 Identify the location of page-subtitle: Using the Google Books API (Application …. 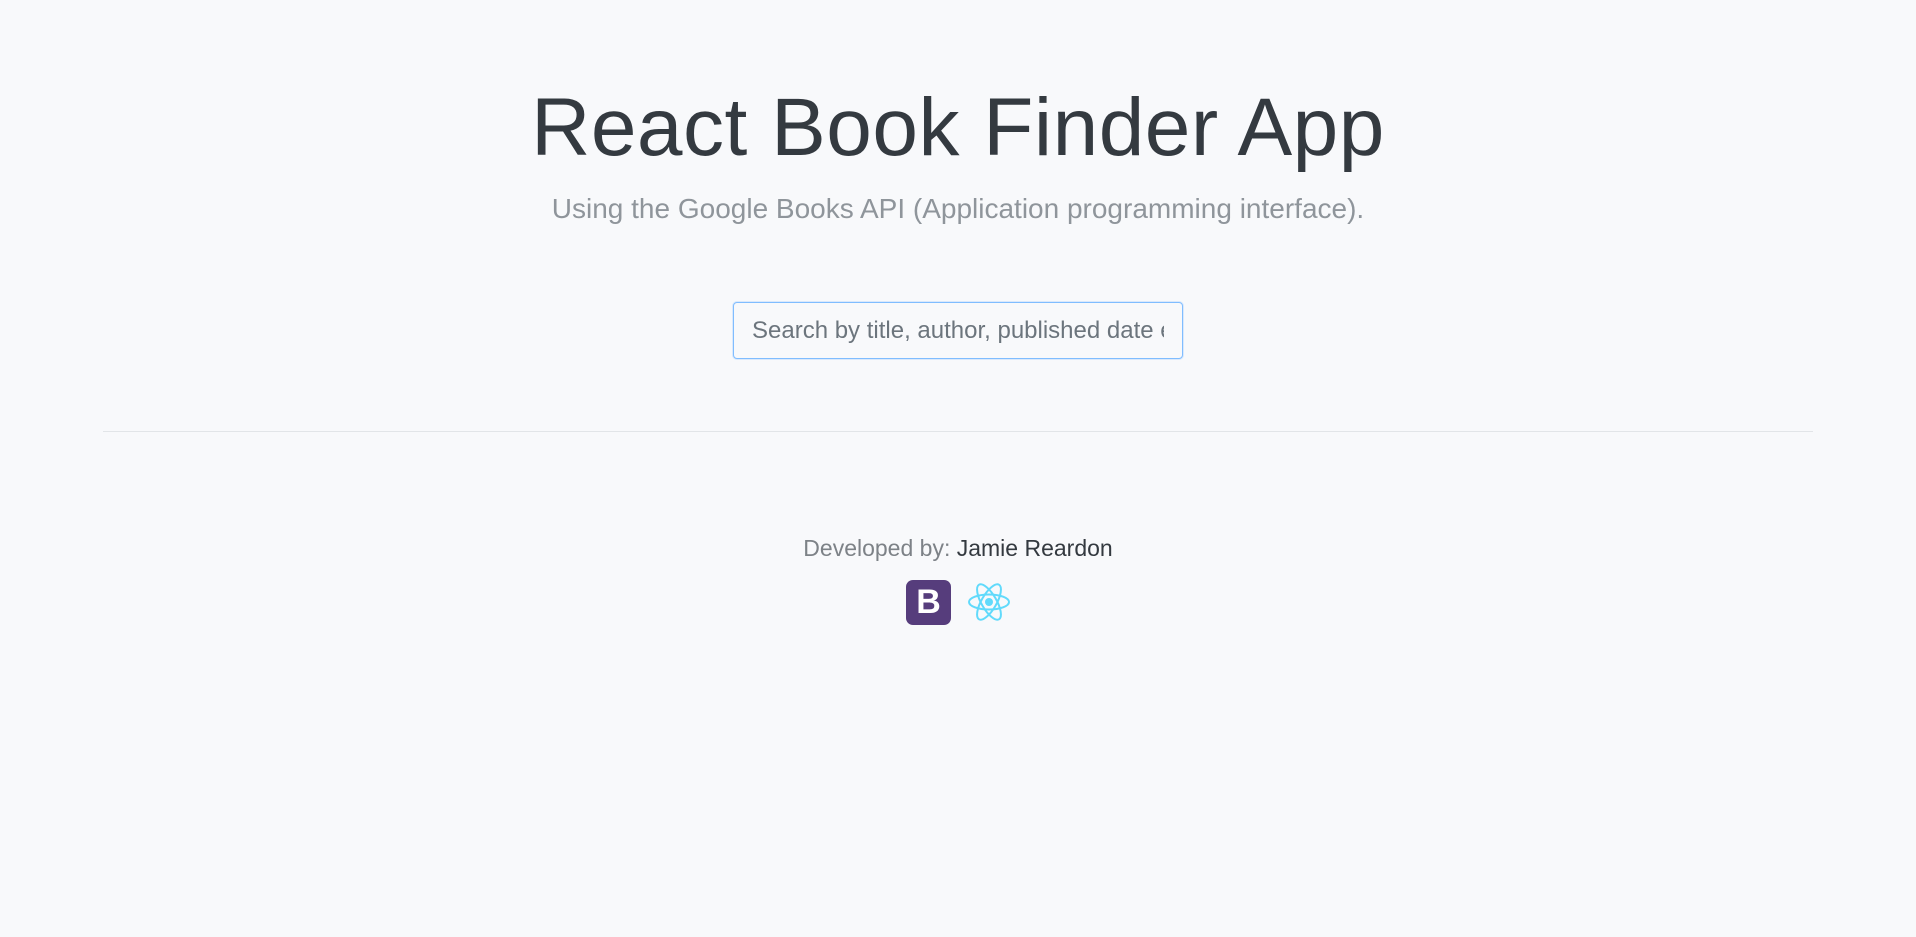
(958, 208).